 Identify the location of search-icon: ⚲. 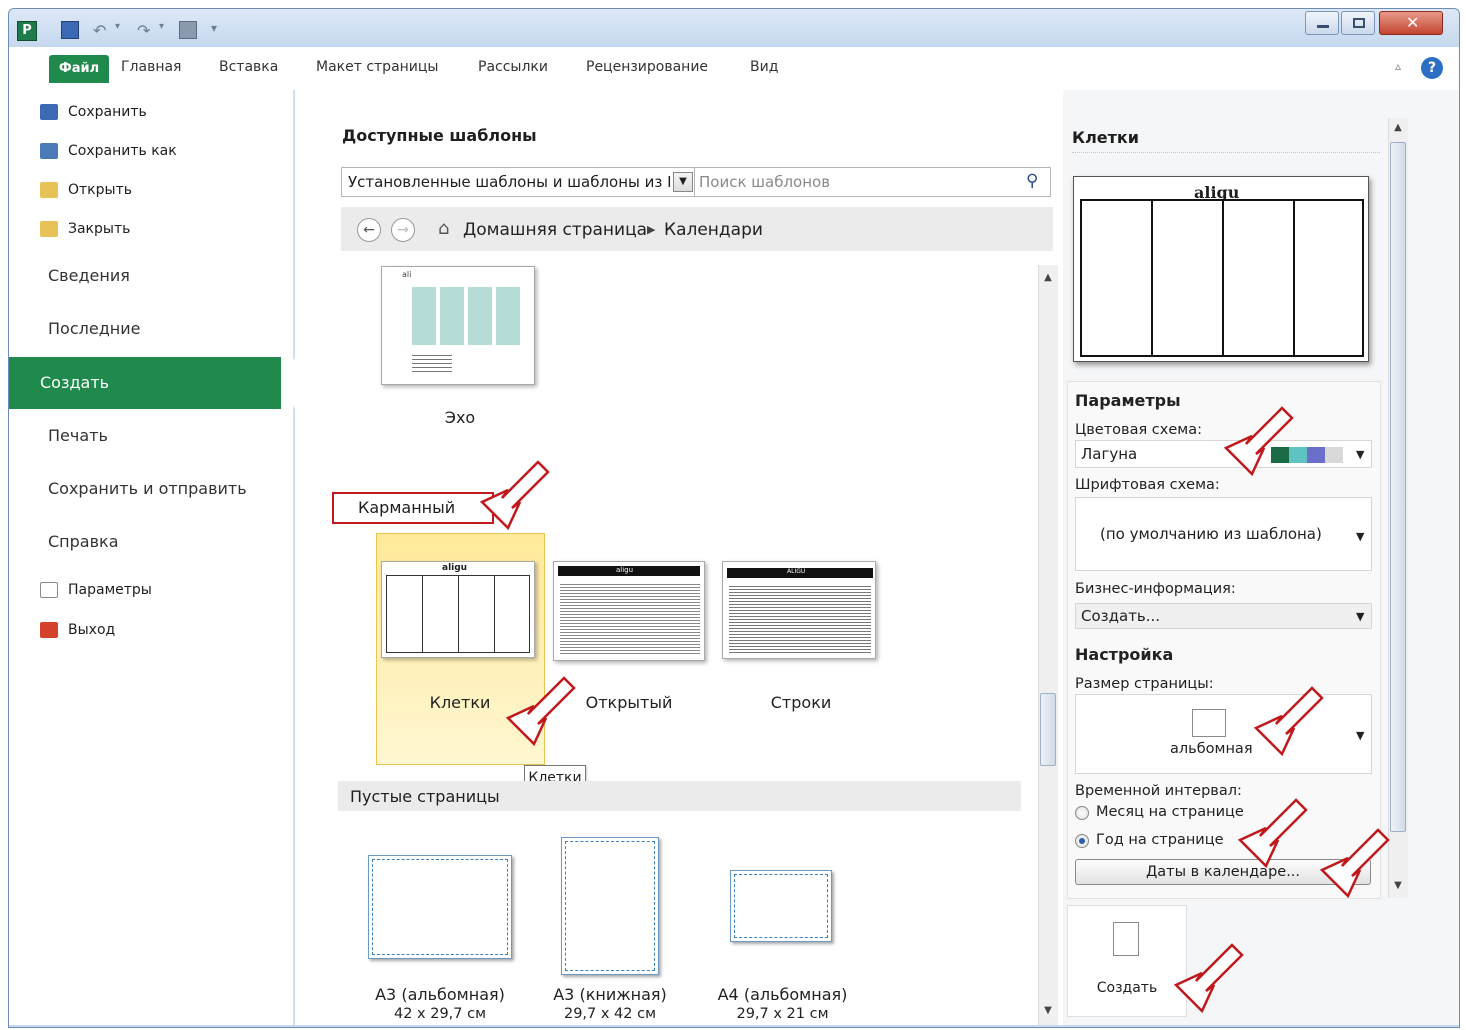
(1032, 181).